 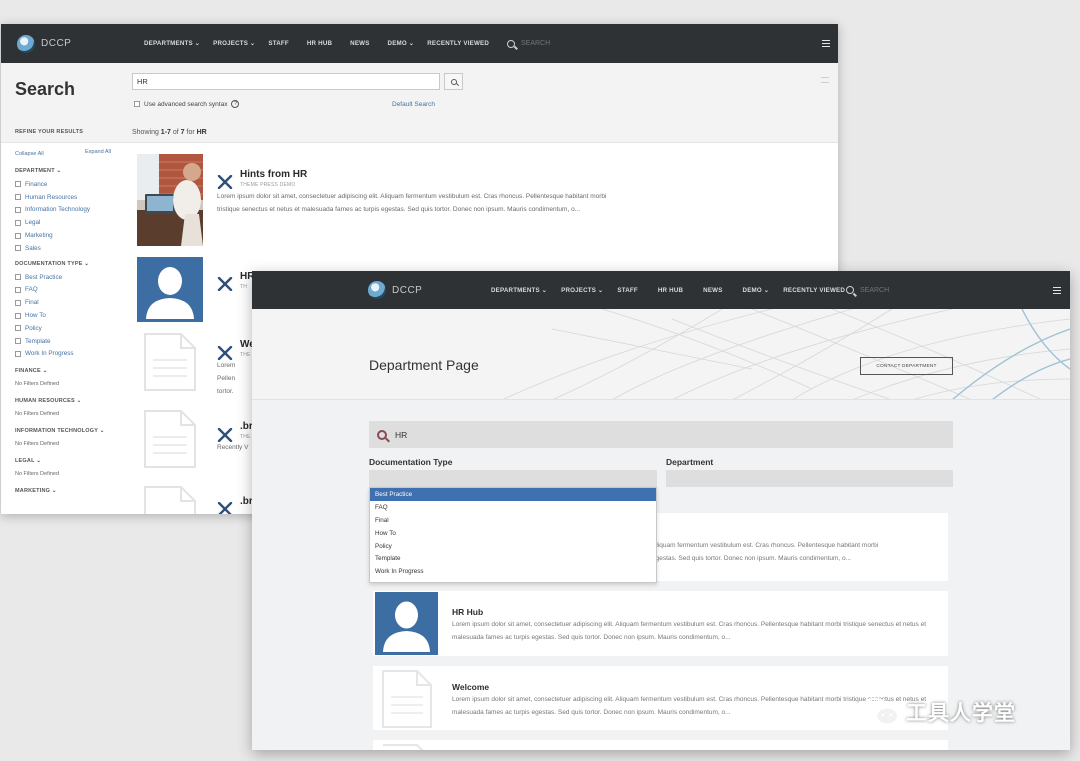 What do you see at coordinates (49, 132) in the screenshot?
I see `refine-heading: REFINE YOUR RESULTS` at bounding box center [49, 132].